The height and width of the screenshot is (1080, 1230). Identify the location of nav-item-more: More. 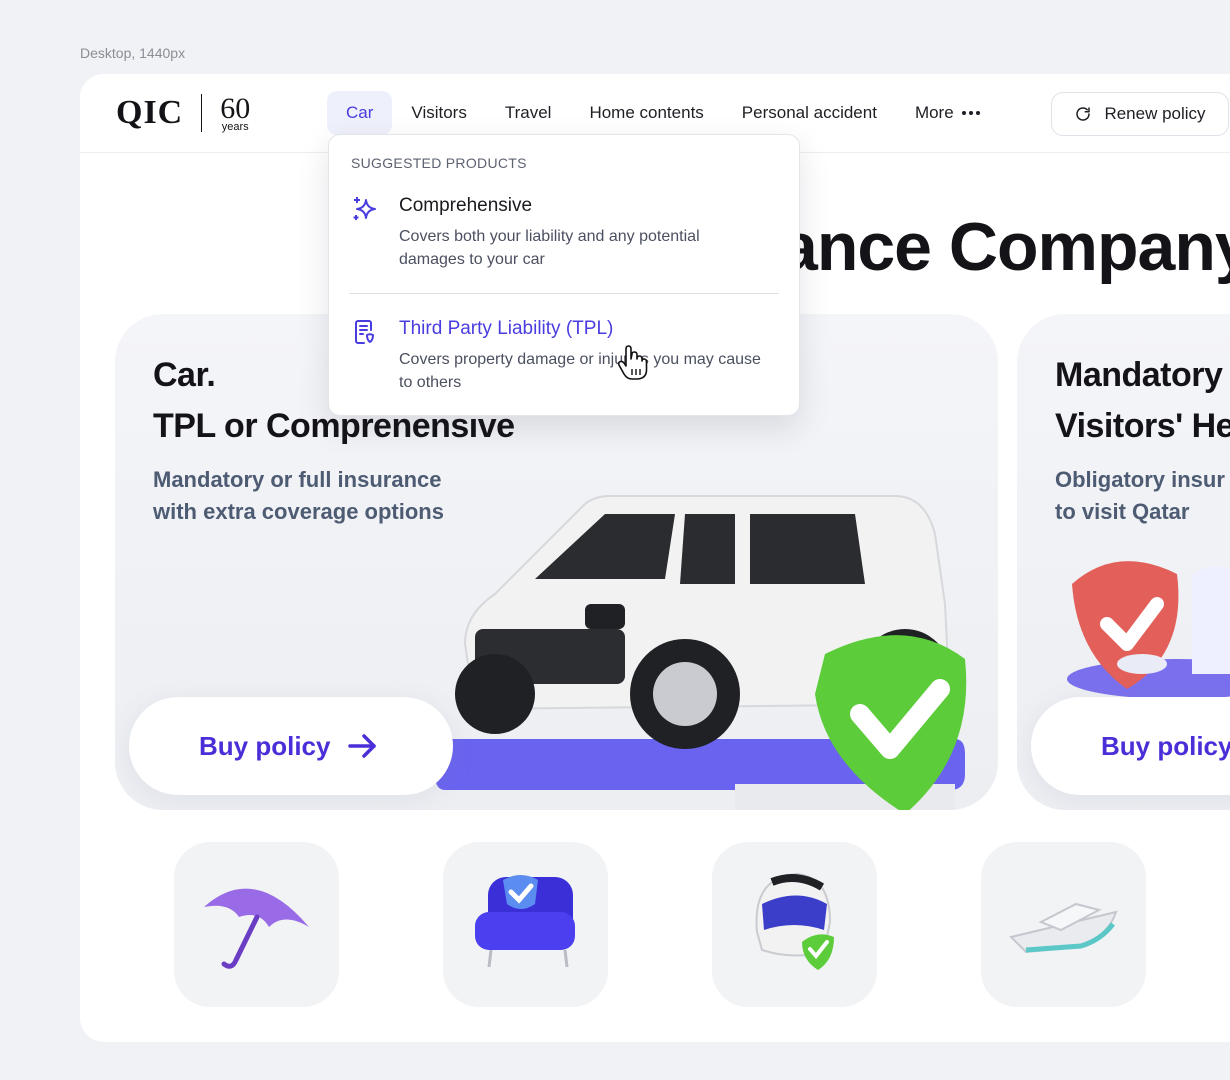
(947, 113).